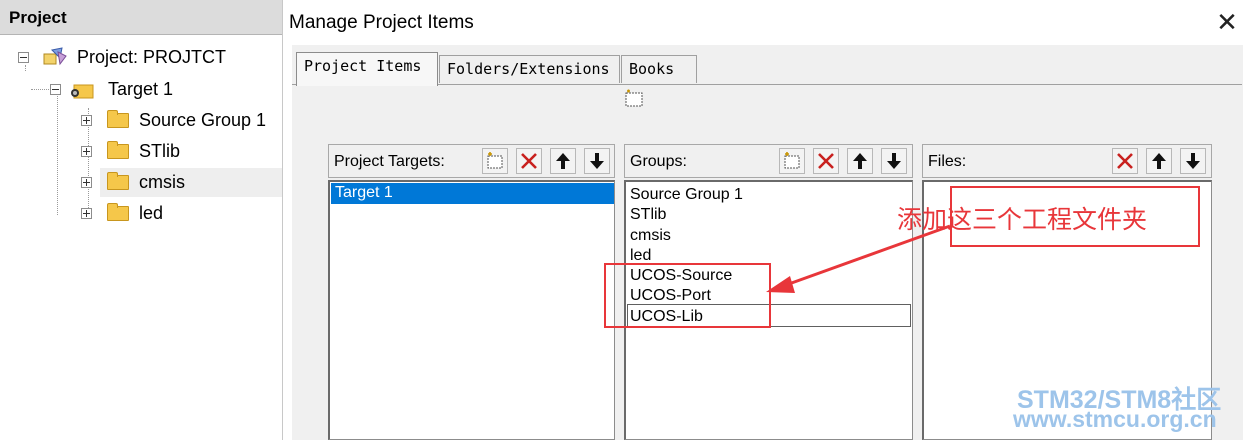 The width and height of the screenshot is (1248, 440). I want to click on group-label: cmsis, so click(162, 182).